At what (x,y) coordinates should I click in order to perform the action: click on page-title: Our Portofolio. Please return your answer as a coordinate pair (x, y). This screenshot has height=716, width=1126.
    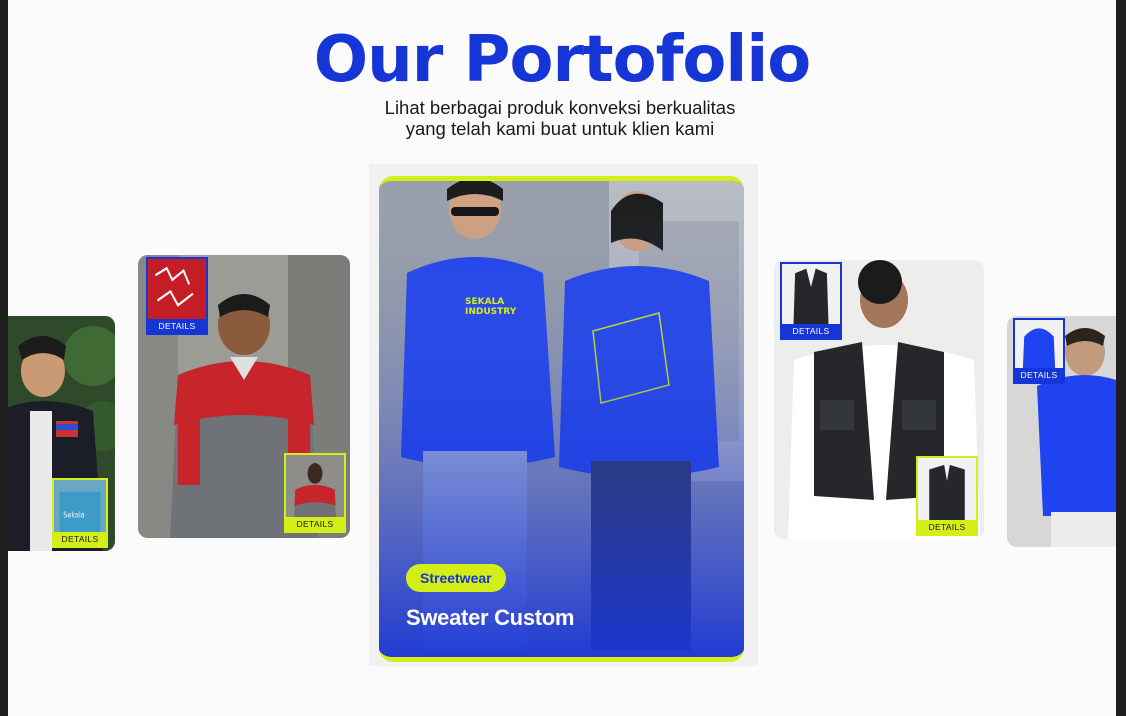
    Looking at the image, I should click on (562, 60).